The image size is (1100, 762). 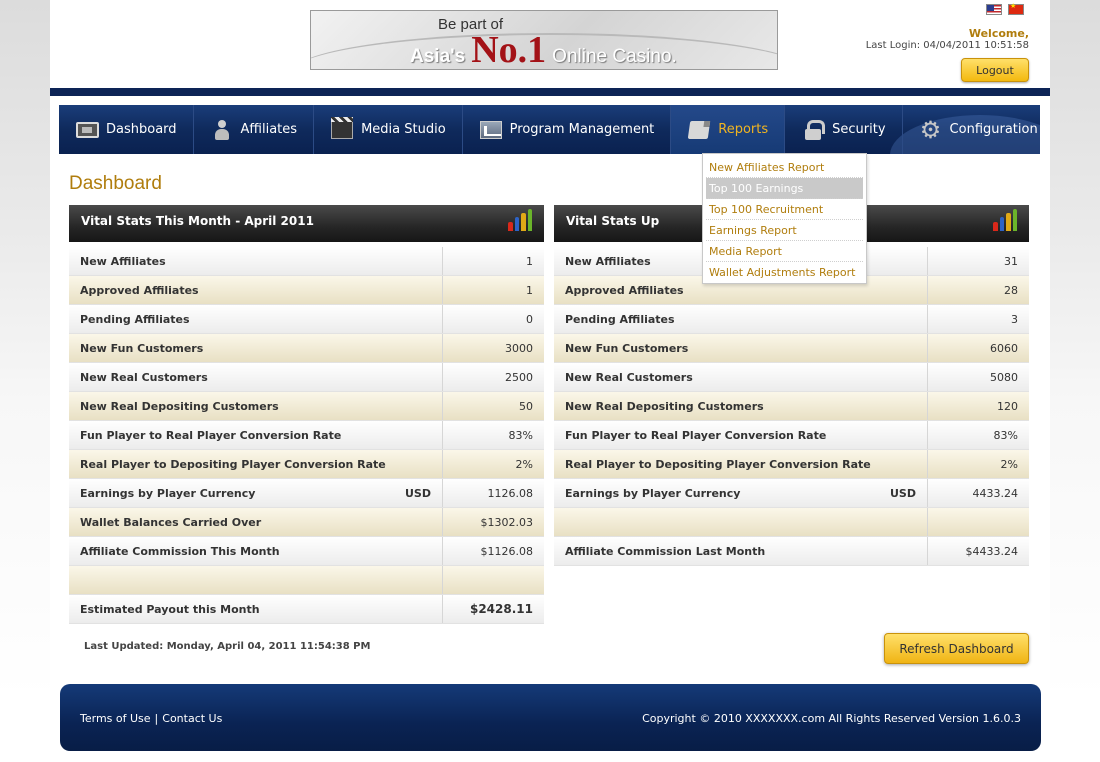 I want to click on contact-us-link: Contact Us, so click(x=192, y=718).